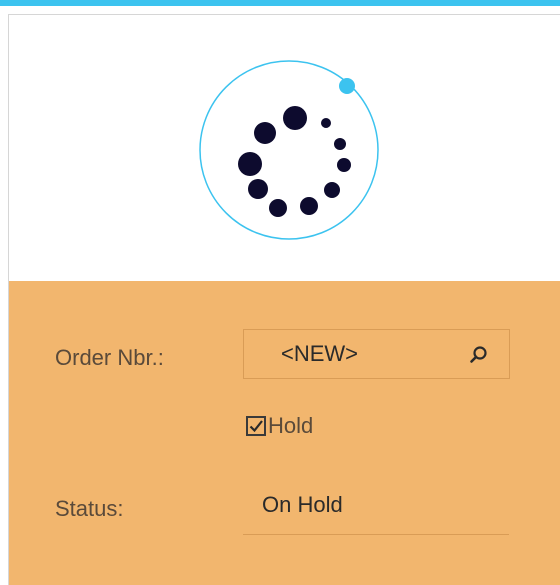 This screenshot has height=585, width=560. I want to click on hold-label: Hold, so click(290, 426).